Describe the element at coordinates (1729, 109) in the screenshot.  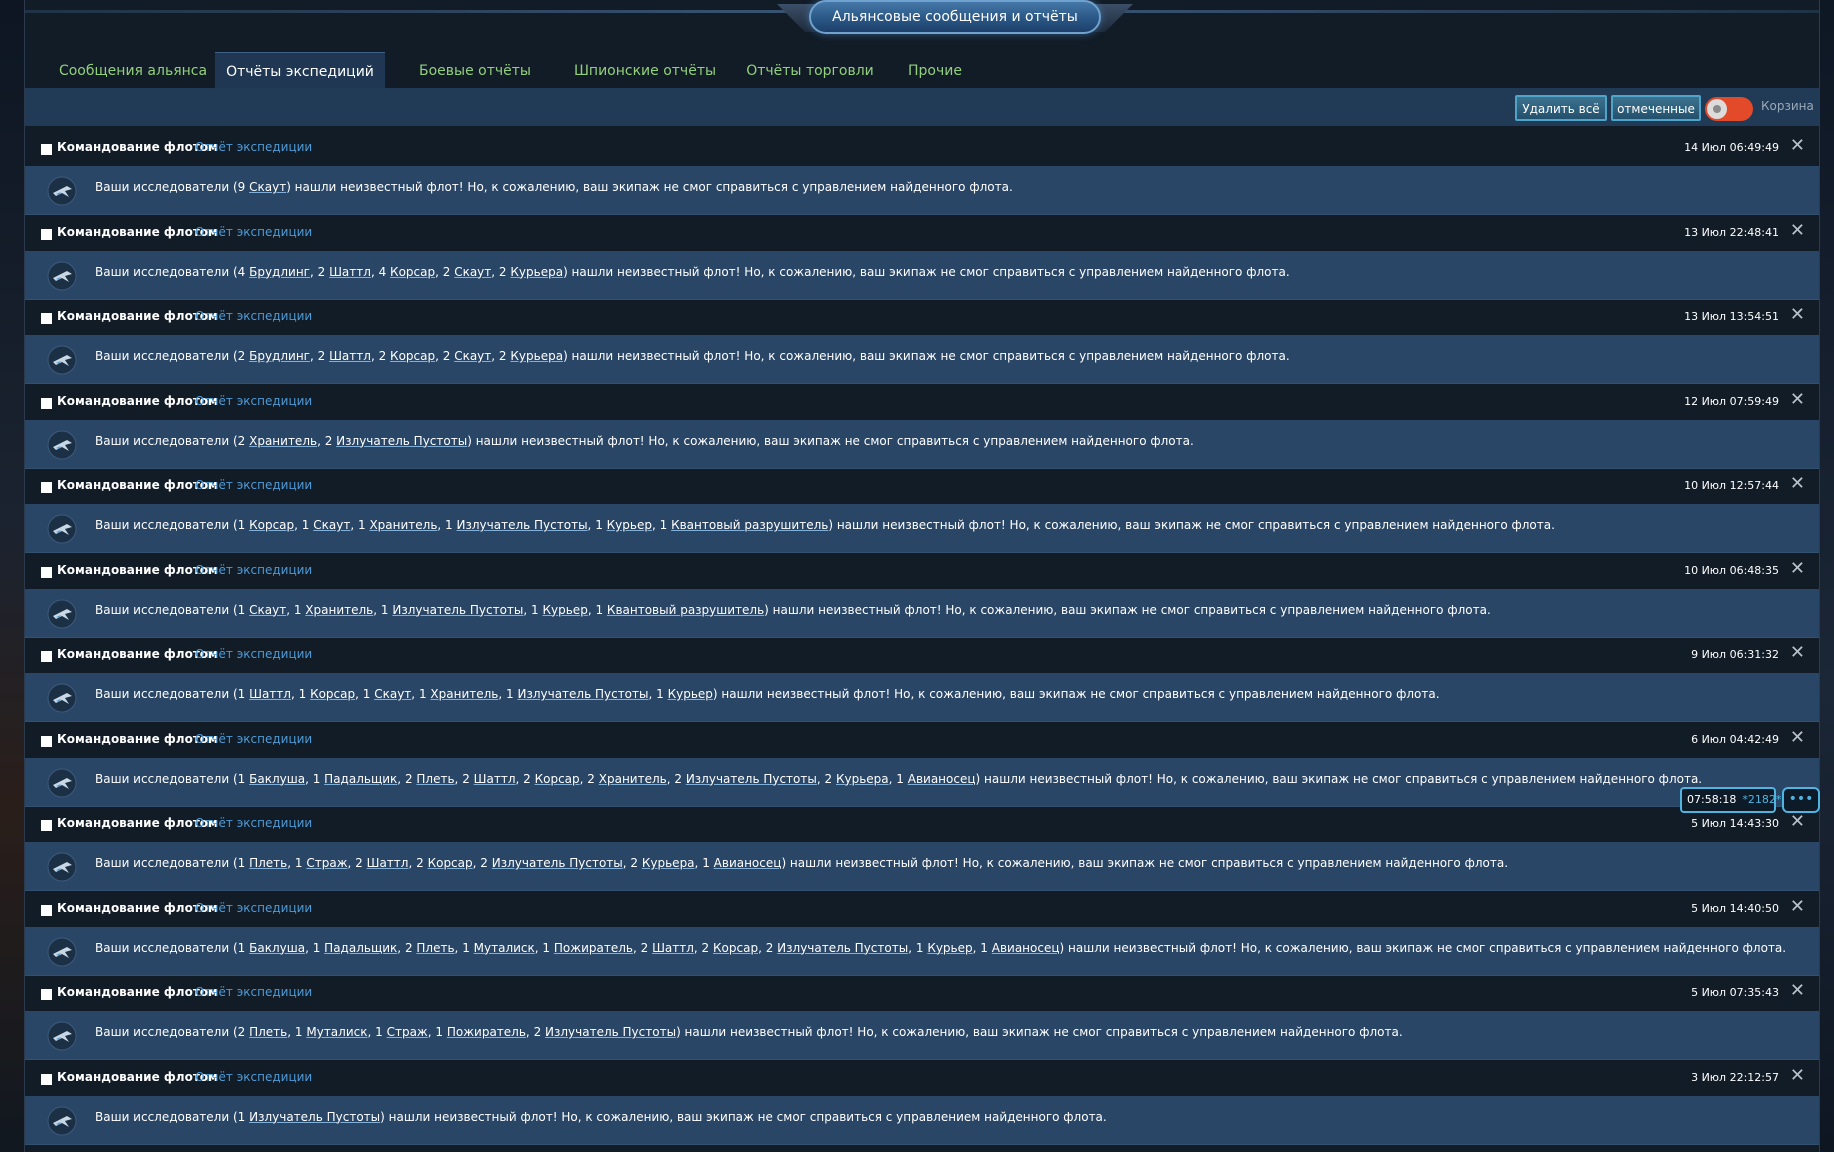
I see `trash-toggle` at that location.